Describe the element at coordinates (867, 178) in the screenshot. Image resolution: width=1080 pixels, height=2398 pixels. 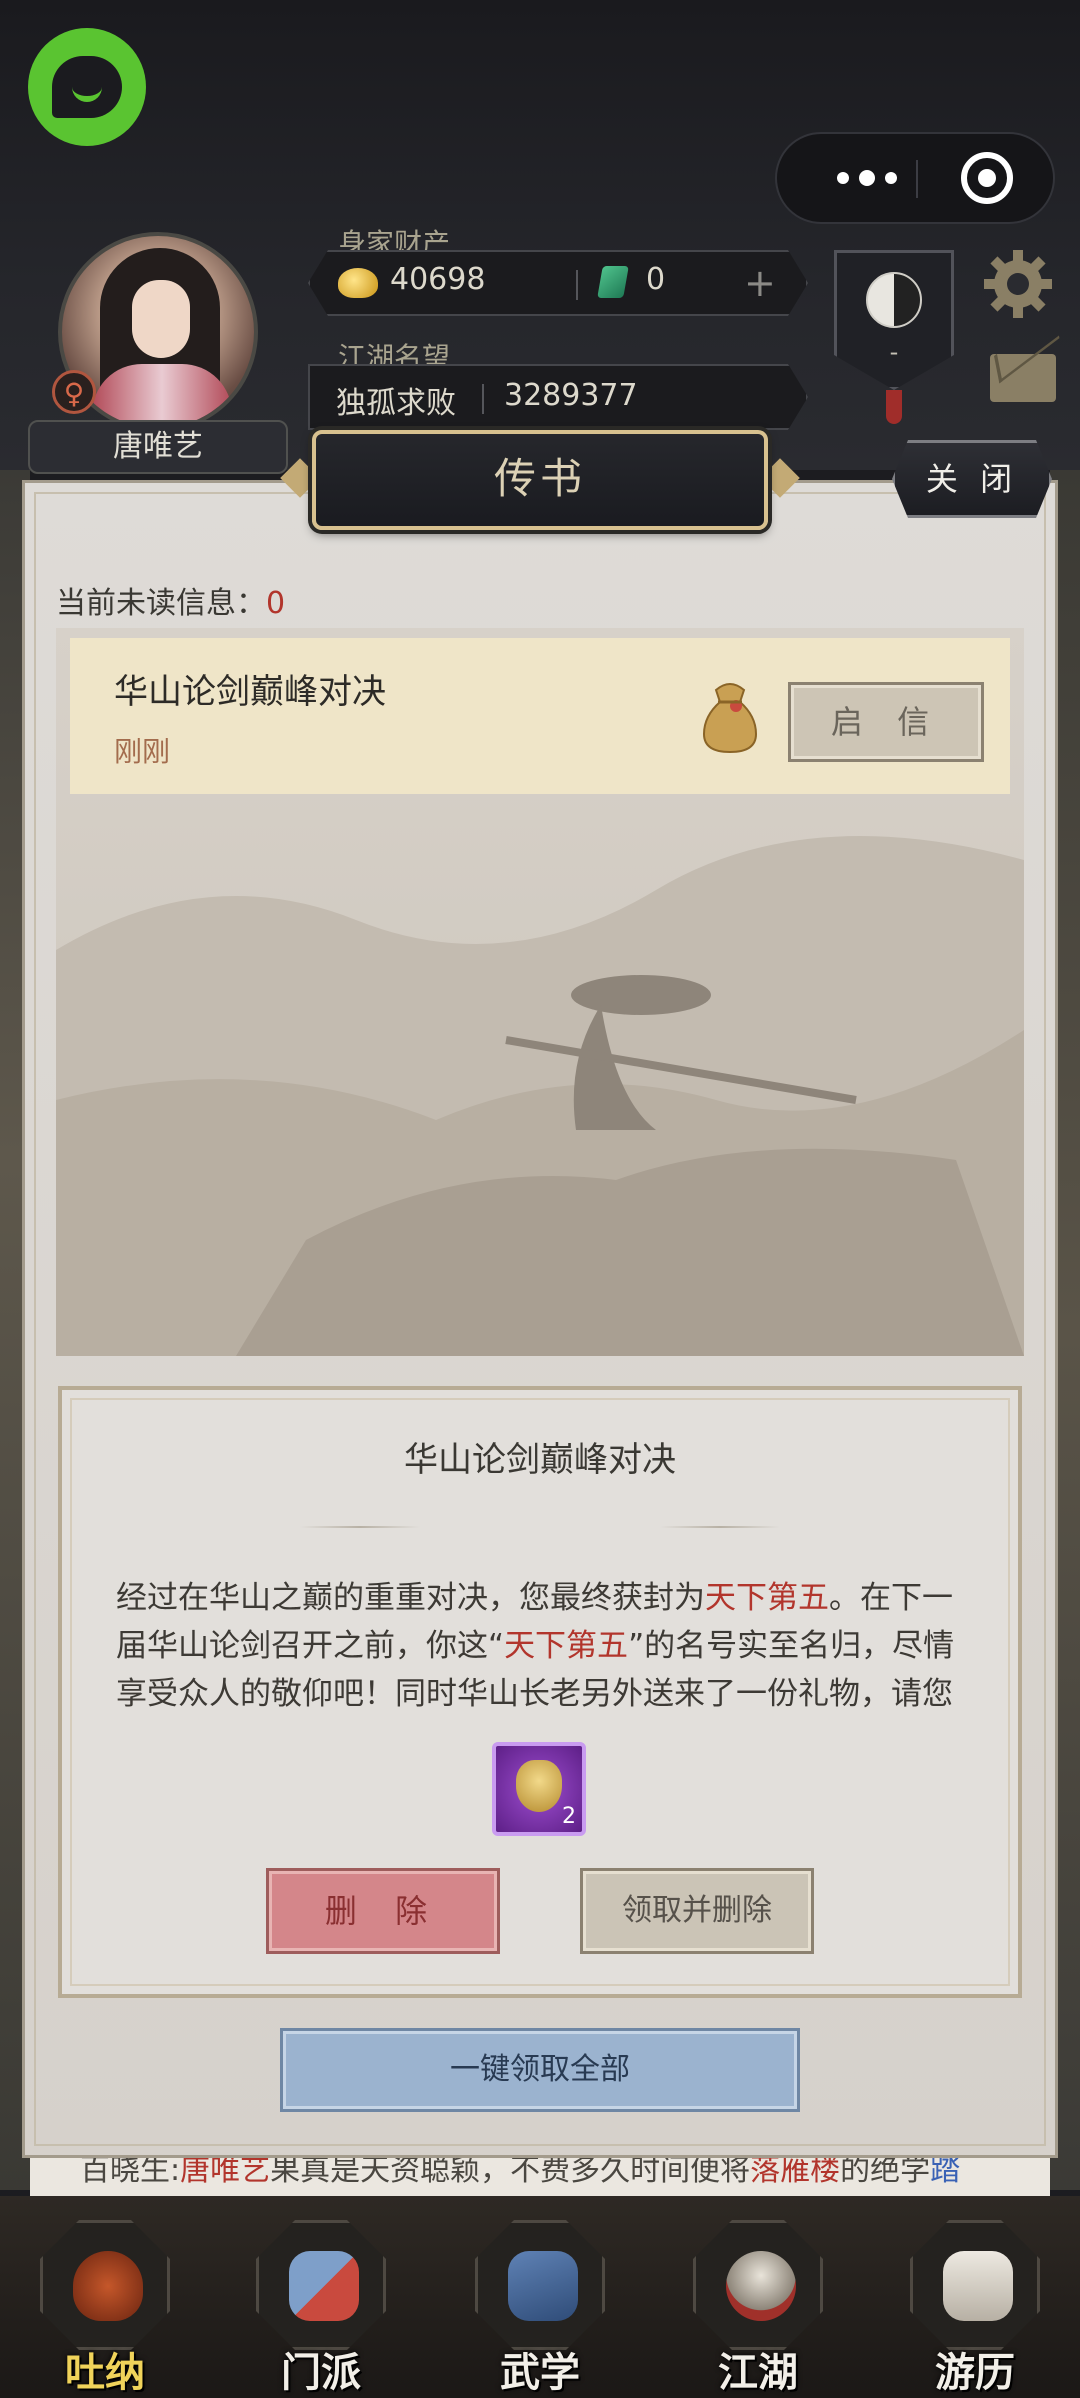
I see `more-icon` at that location.